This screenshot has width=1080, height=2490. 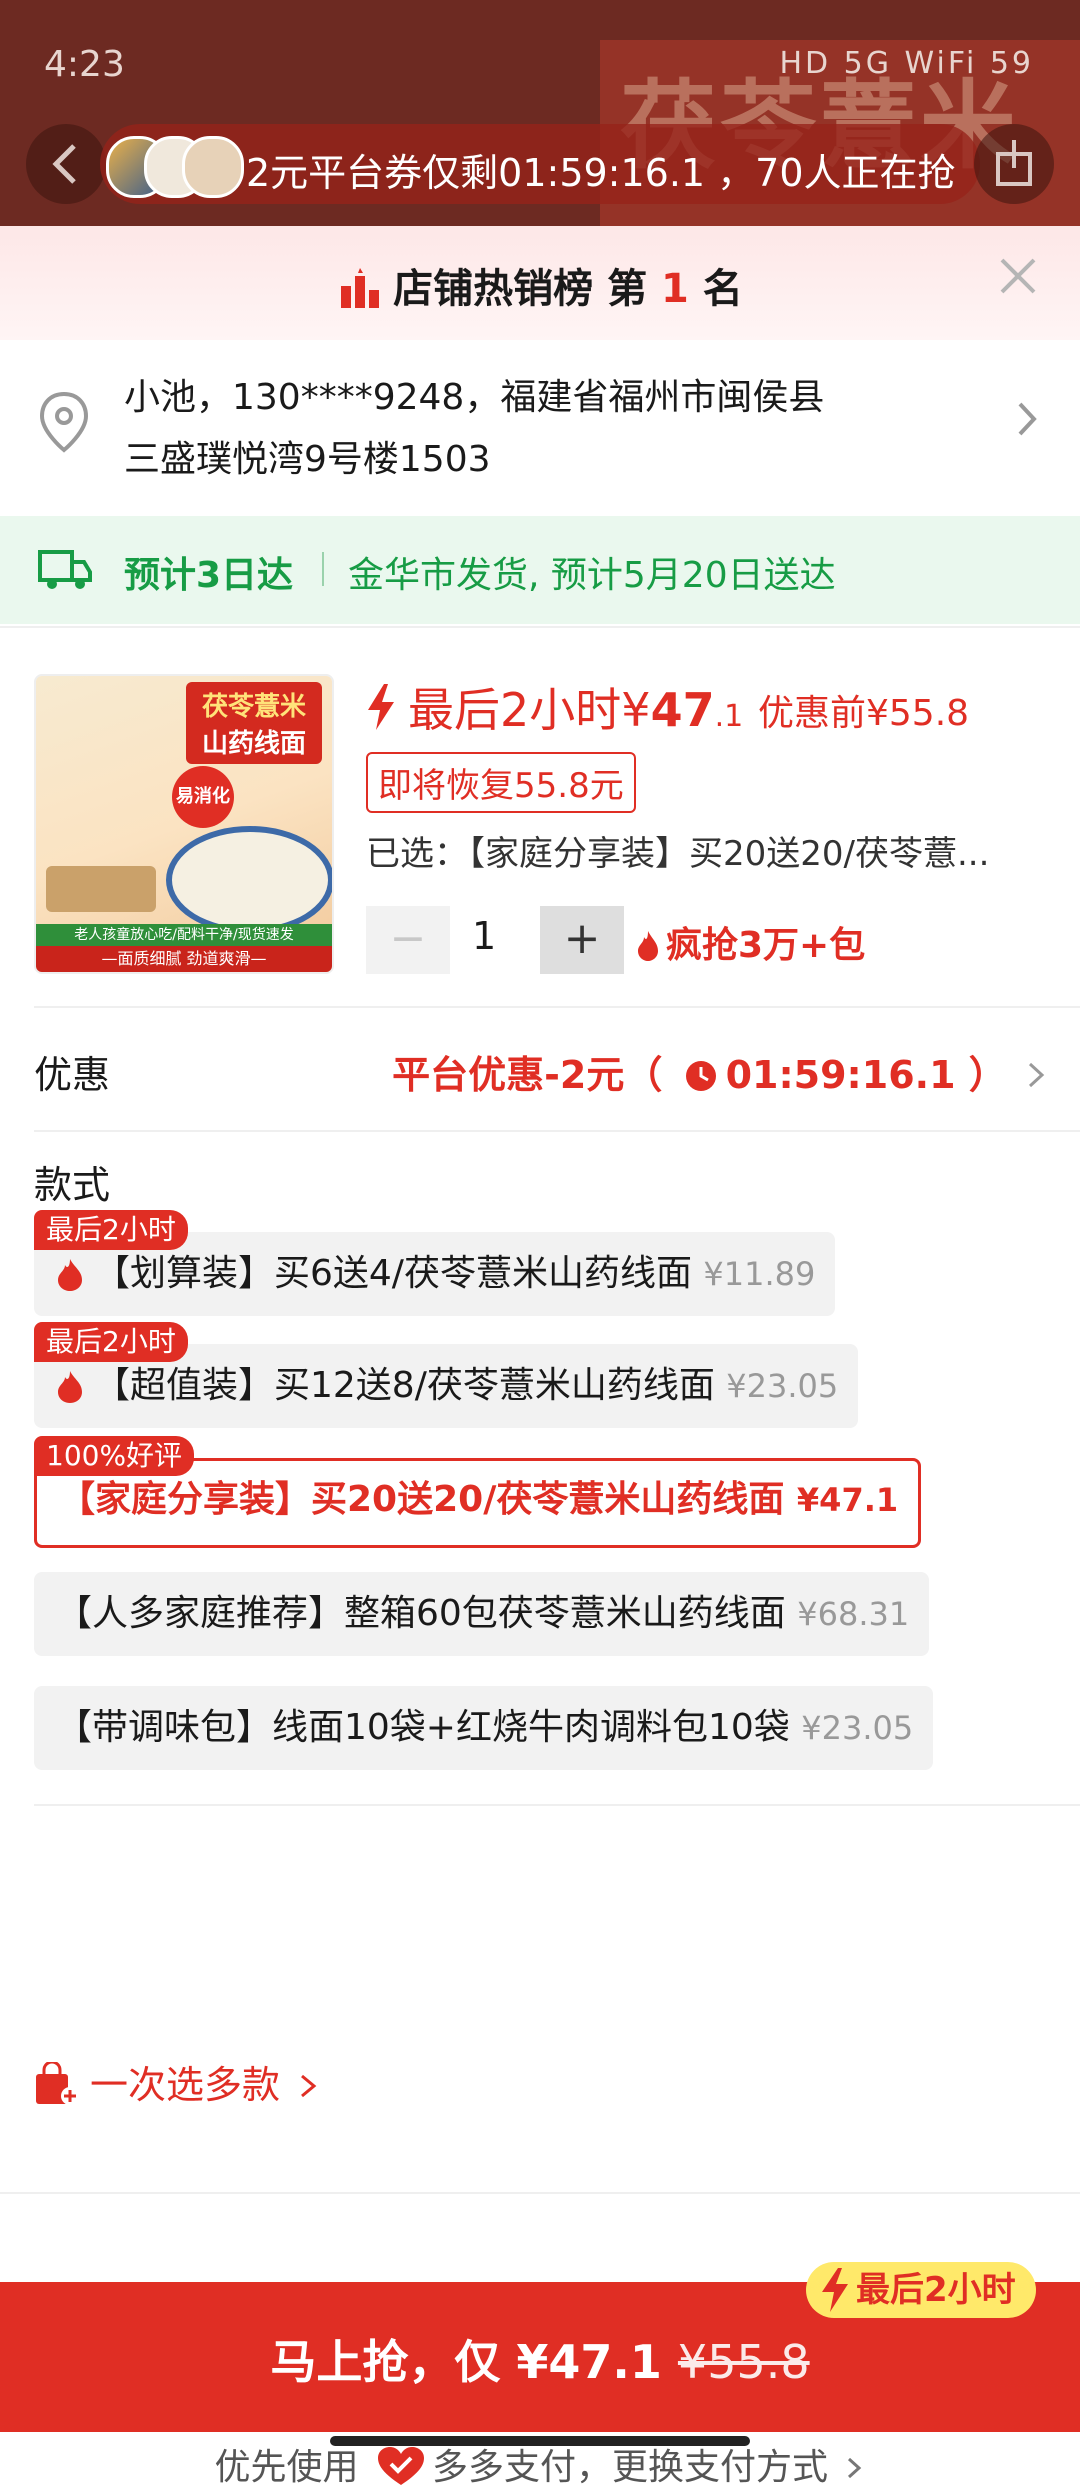 I want to click on truck-icon, so click(x=65, y=569).